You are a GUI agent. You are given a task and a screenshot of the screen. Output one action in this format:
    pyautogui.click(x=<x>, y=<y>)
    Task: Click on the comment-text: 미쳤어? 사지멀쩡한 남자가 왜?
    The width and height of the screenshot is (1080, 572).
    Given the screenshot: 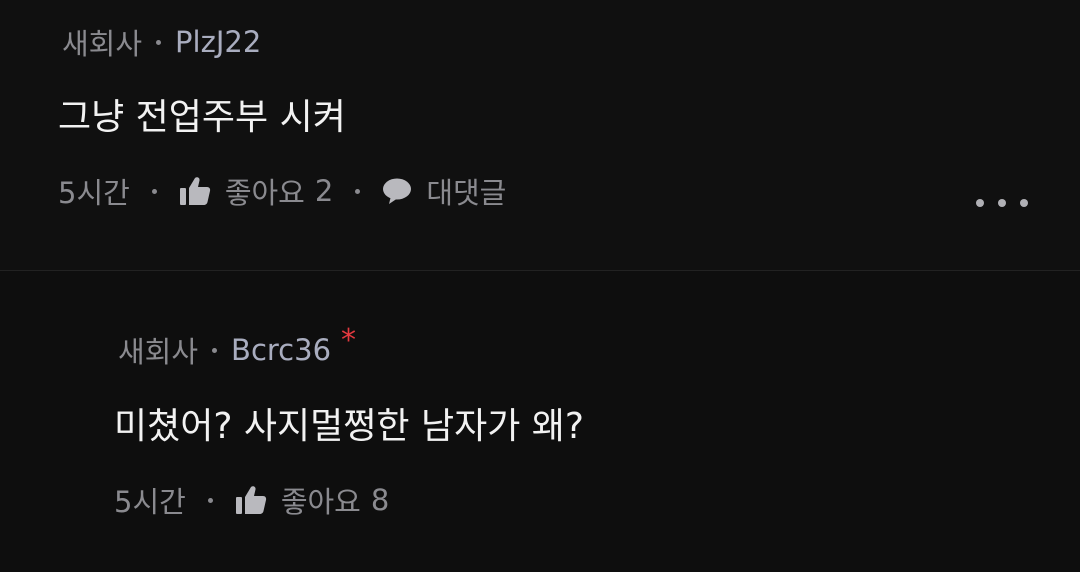 What is the action you would take?
    pyautogui.click(x=349, y=426)
    